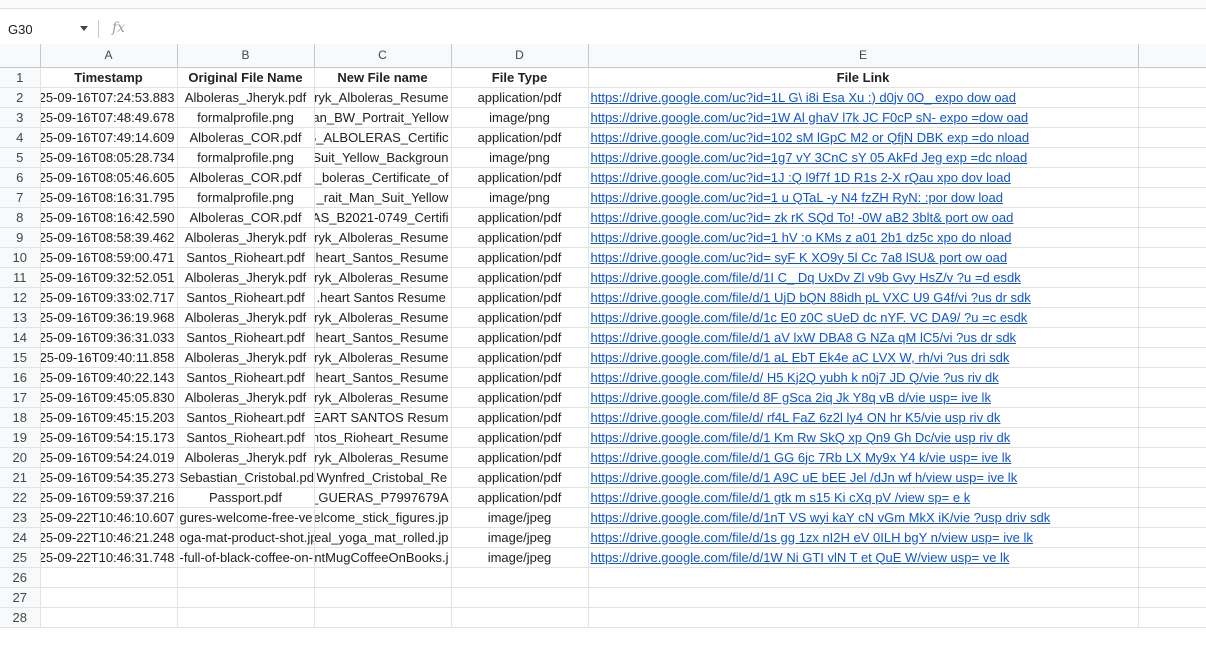 The width and height of the screenshot is (1206, 652). What do you see at coordinates (84, 28) in the screenshot?
I see `chevron-down-icon` at bounding box center [84, 28].